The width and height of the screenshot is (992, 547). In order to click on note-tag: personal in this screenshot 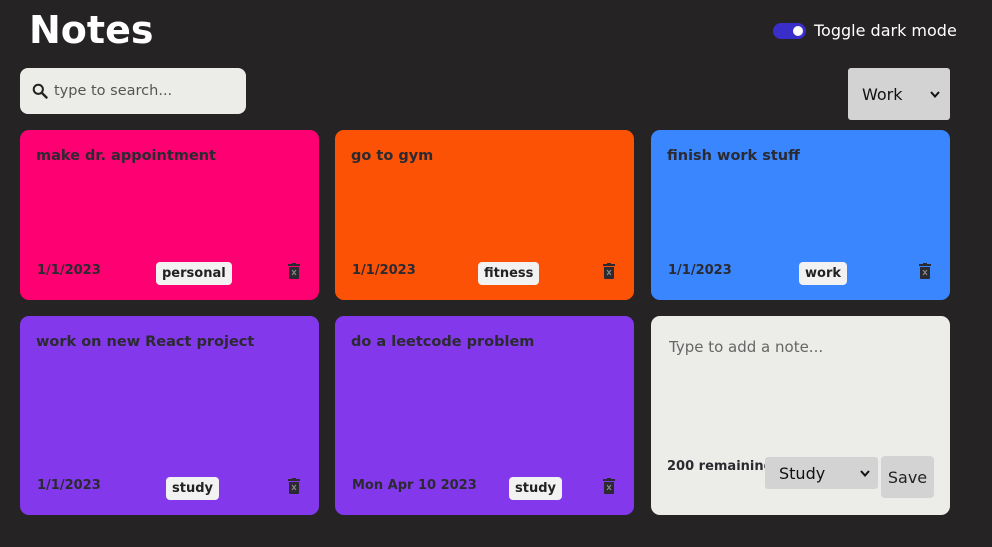, I will do `click(194, 273)`.